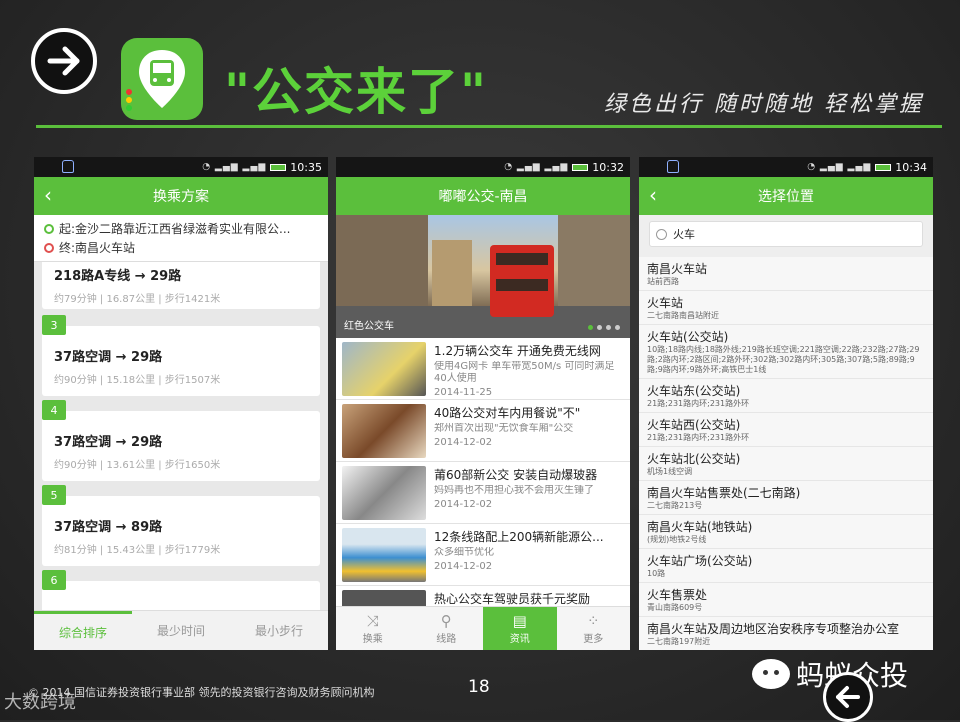  I want to click on location-item: 火车站东(公交站) 21路;231路内环;231路外环, so click(786, 396).